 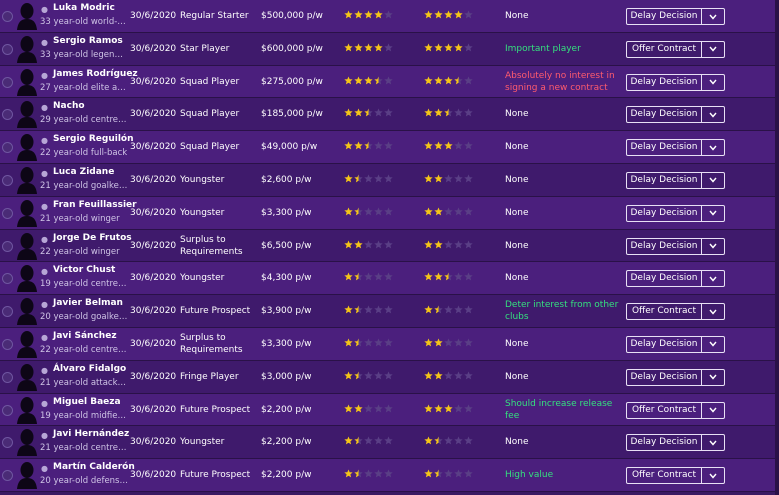 What do you see at coordinates (88, 41) in the screenshot?
I see `player-name: Sergio Ramos` at bounding box center [88, 41].